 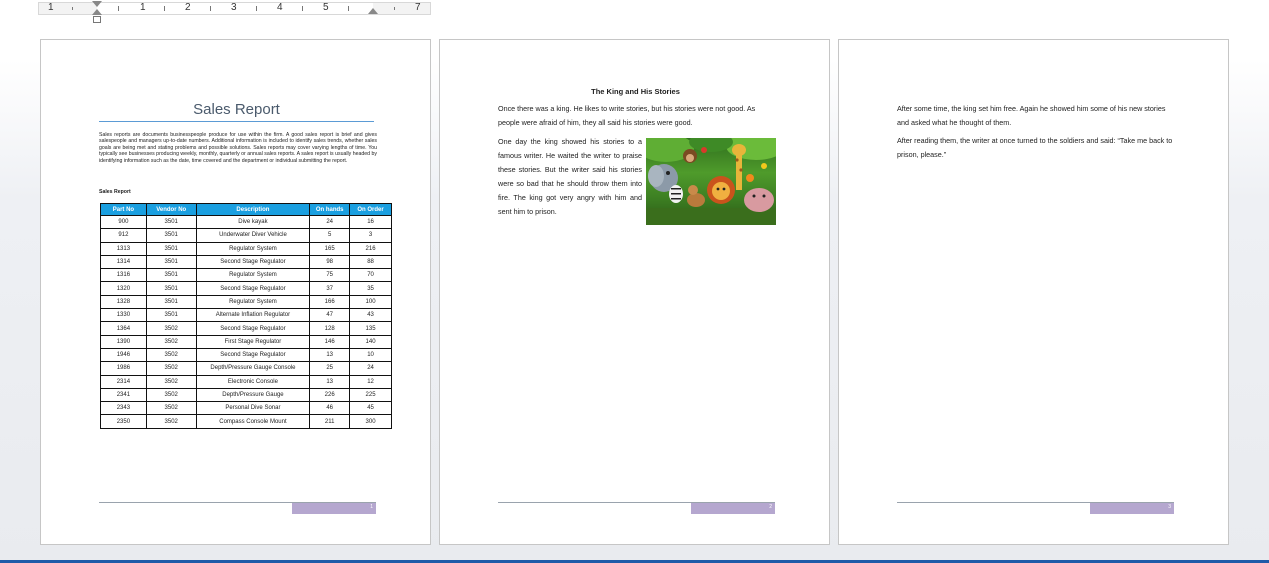 What do you see at coordinates (635, 91) in the screenshot?
I see `story-title: The King and His Stories` at bounding box center [635, 91].